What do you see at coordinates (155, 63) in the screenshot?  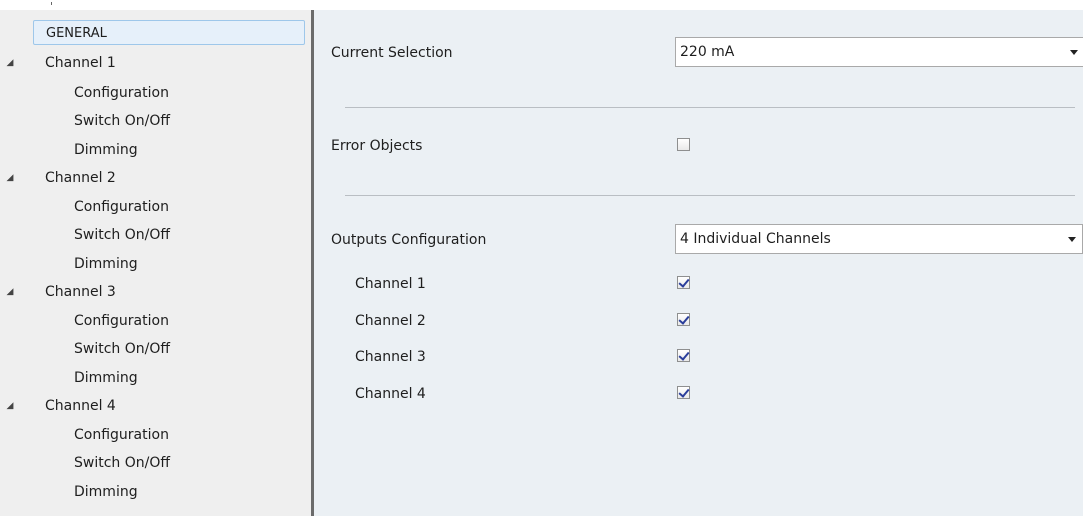 I see `tree-item-channel-1: ◢ Channel 1` at bounding box center [155, 63].